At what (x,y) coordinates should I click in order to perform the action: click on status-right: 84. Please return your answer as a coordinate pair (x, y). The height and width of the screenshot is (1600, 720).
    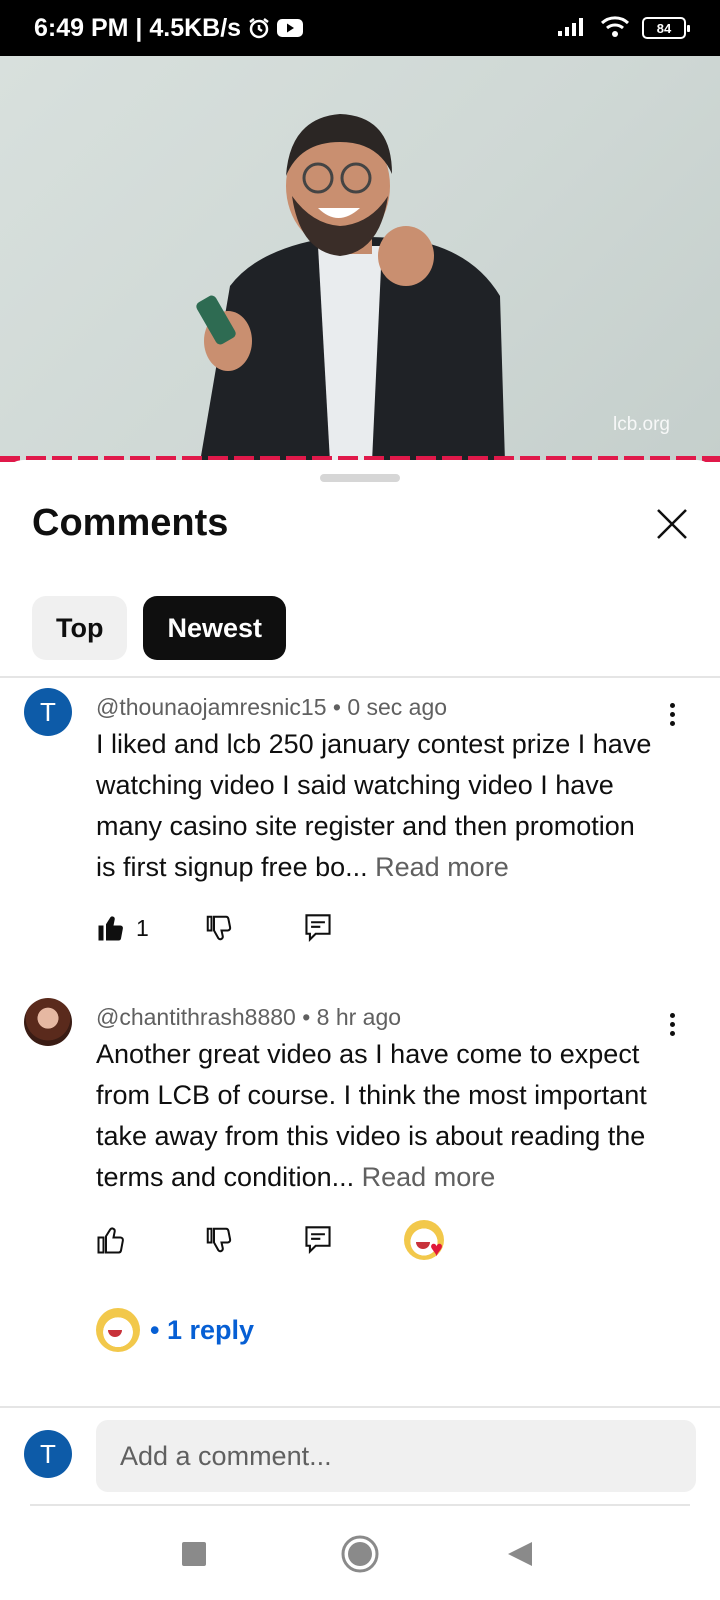
    Looking at the image, I should click on (624, 28).